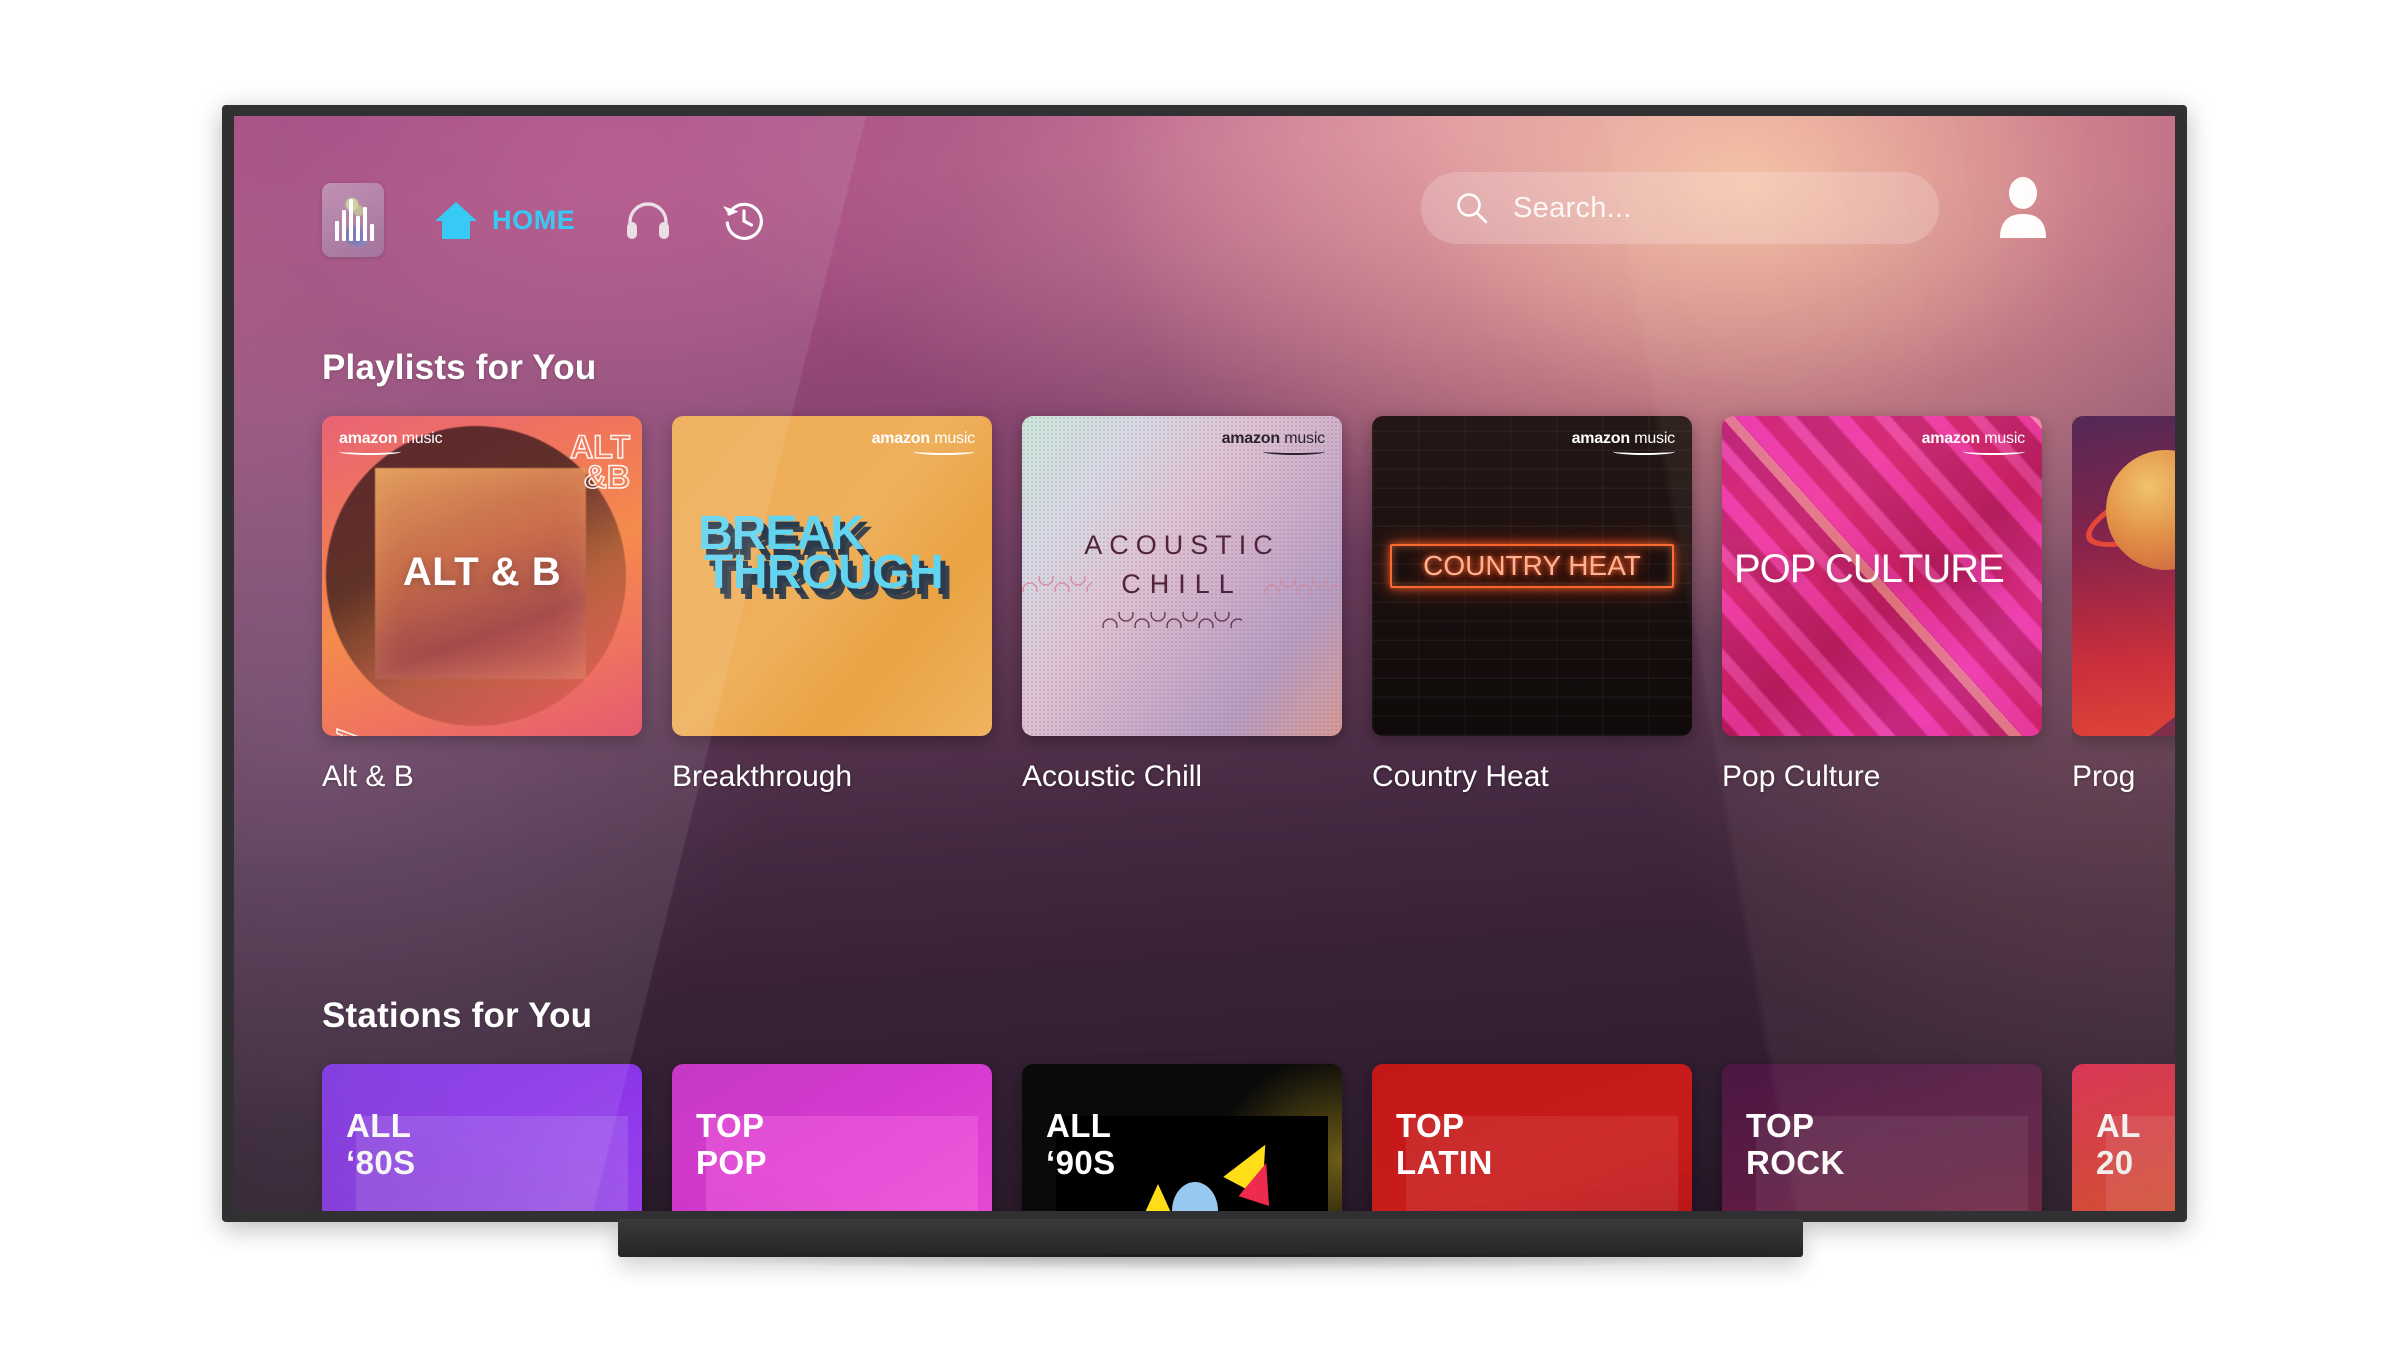  I want to click on playlist-label-pop-culture: Pop Culture, so click(1801, 776).